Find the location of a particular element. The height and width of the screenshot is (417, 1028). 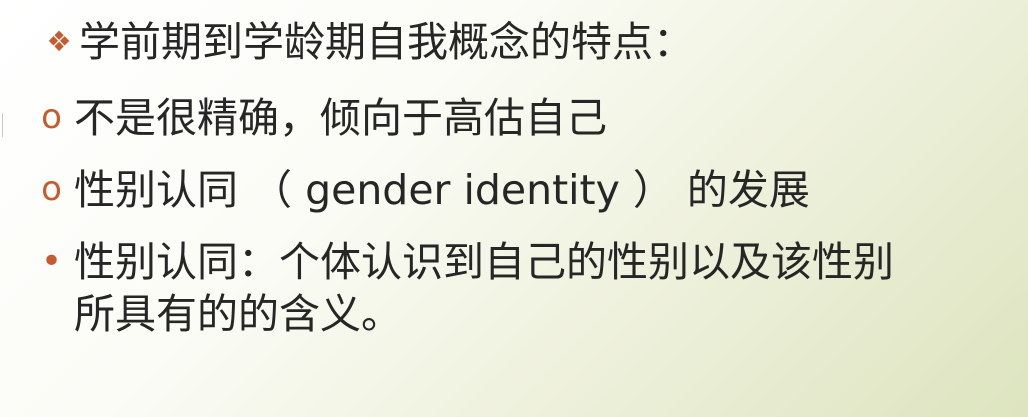

continued-text-line: 所具有的的含义。 is located at coordinates (238, 314).